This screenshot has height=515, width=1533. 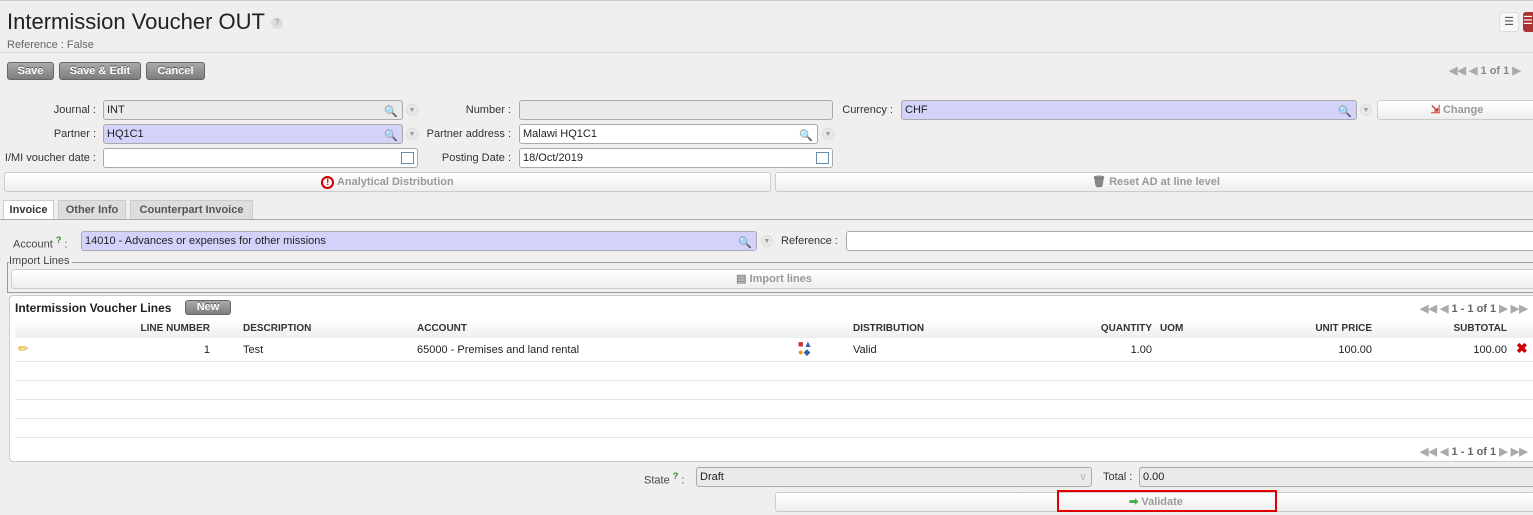 What do you see at coordinates (442, 328) in the screenshot?
I see `col-account: ACCOUNT` at bounding box center [442, 328].